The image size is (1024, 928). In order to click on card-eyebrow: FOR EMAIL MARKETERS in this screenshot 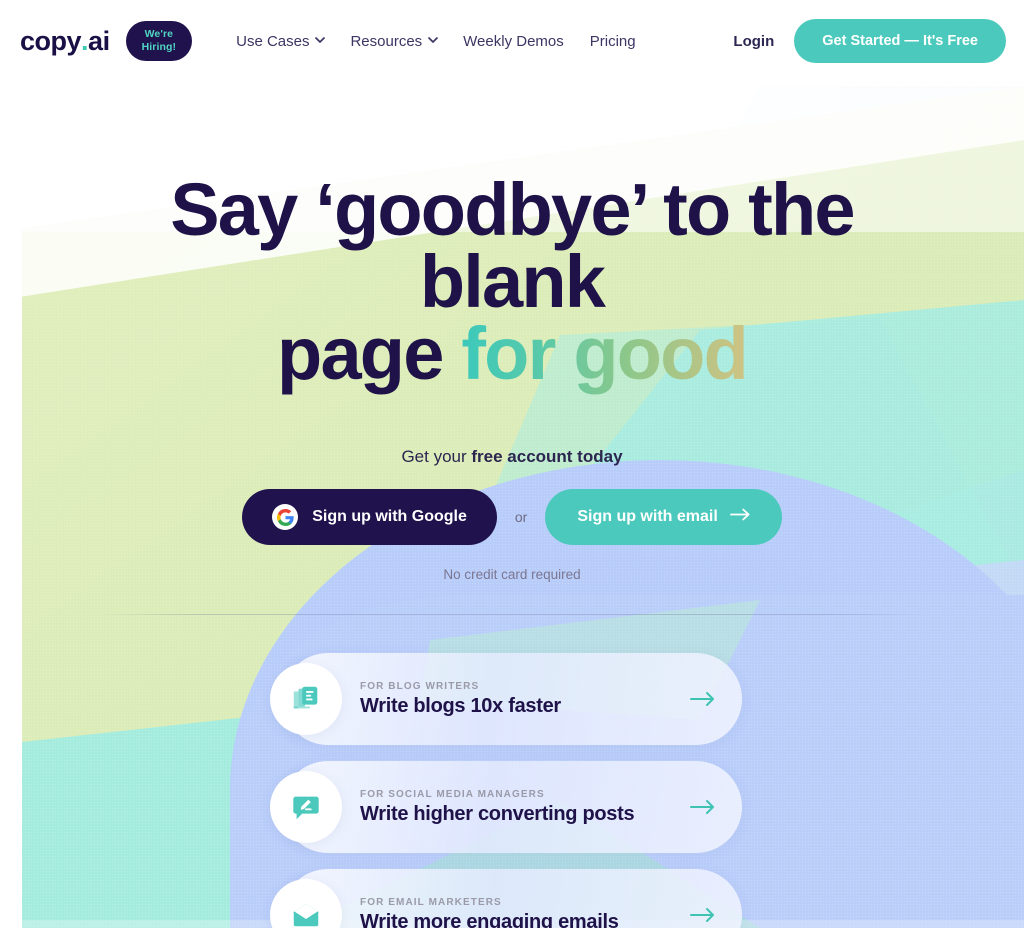, I will do `click(431, 902)`.